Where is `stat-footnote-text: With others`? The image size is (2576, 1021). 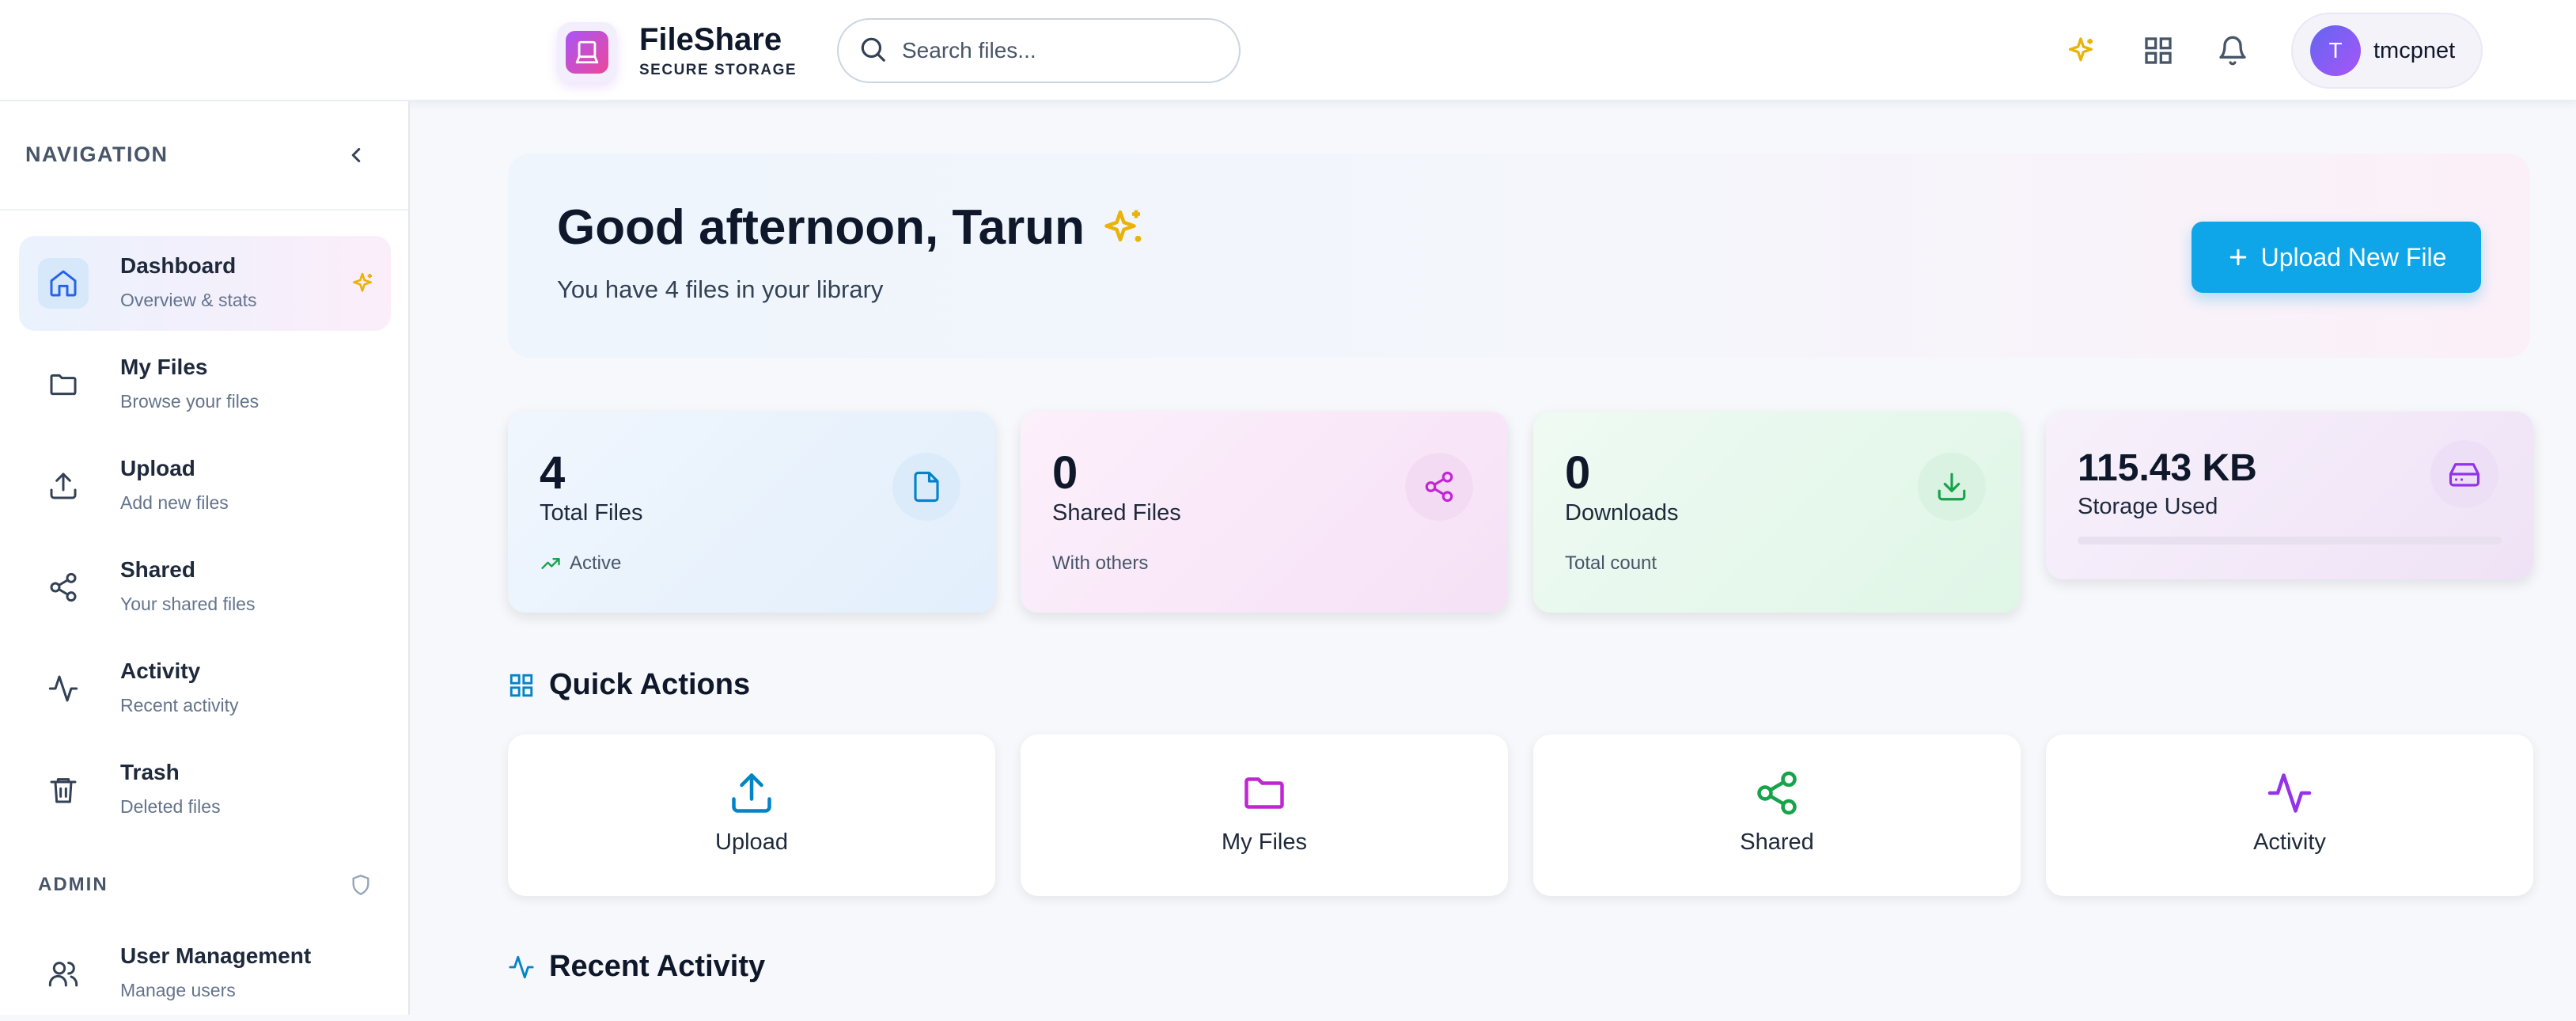 stat-footnote-text: With others is located at coordinates (1100, 563).